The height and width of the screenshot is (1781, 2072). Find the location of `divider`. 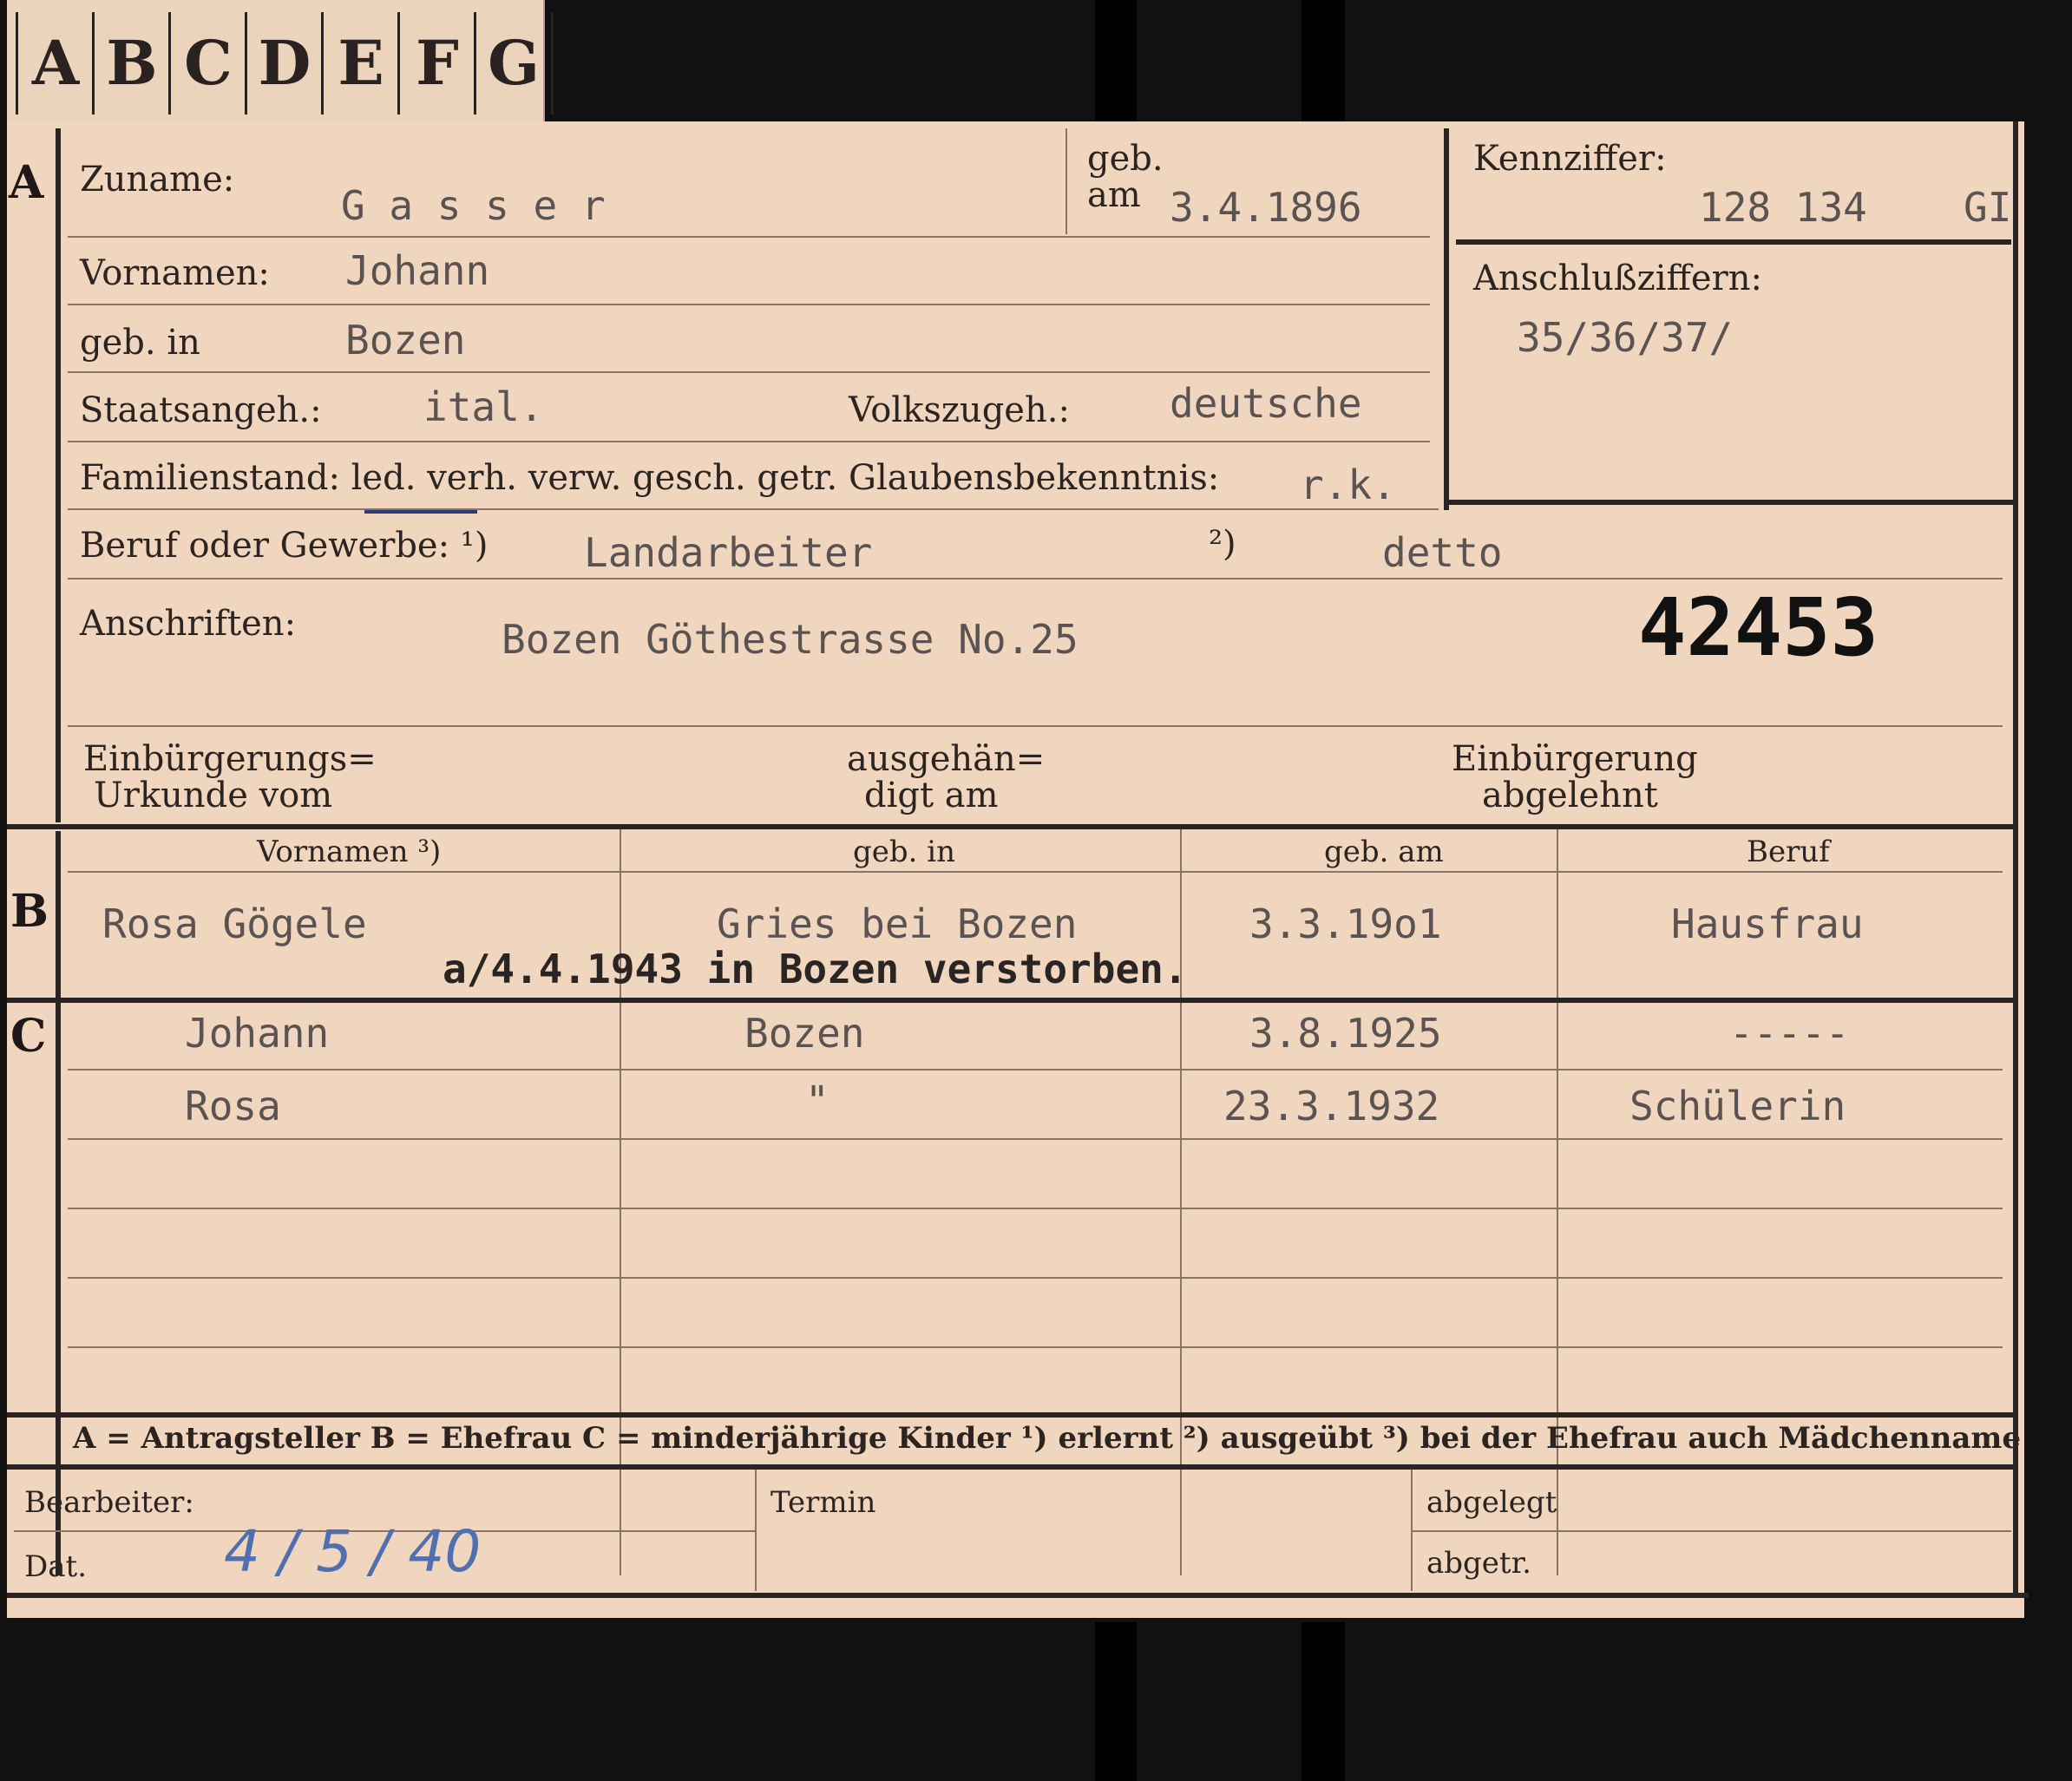

divider is located at coordinates (1066, 181).